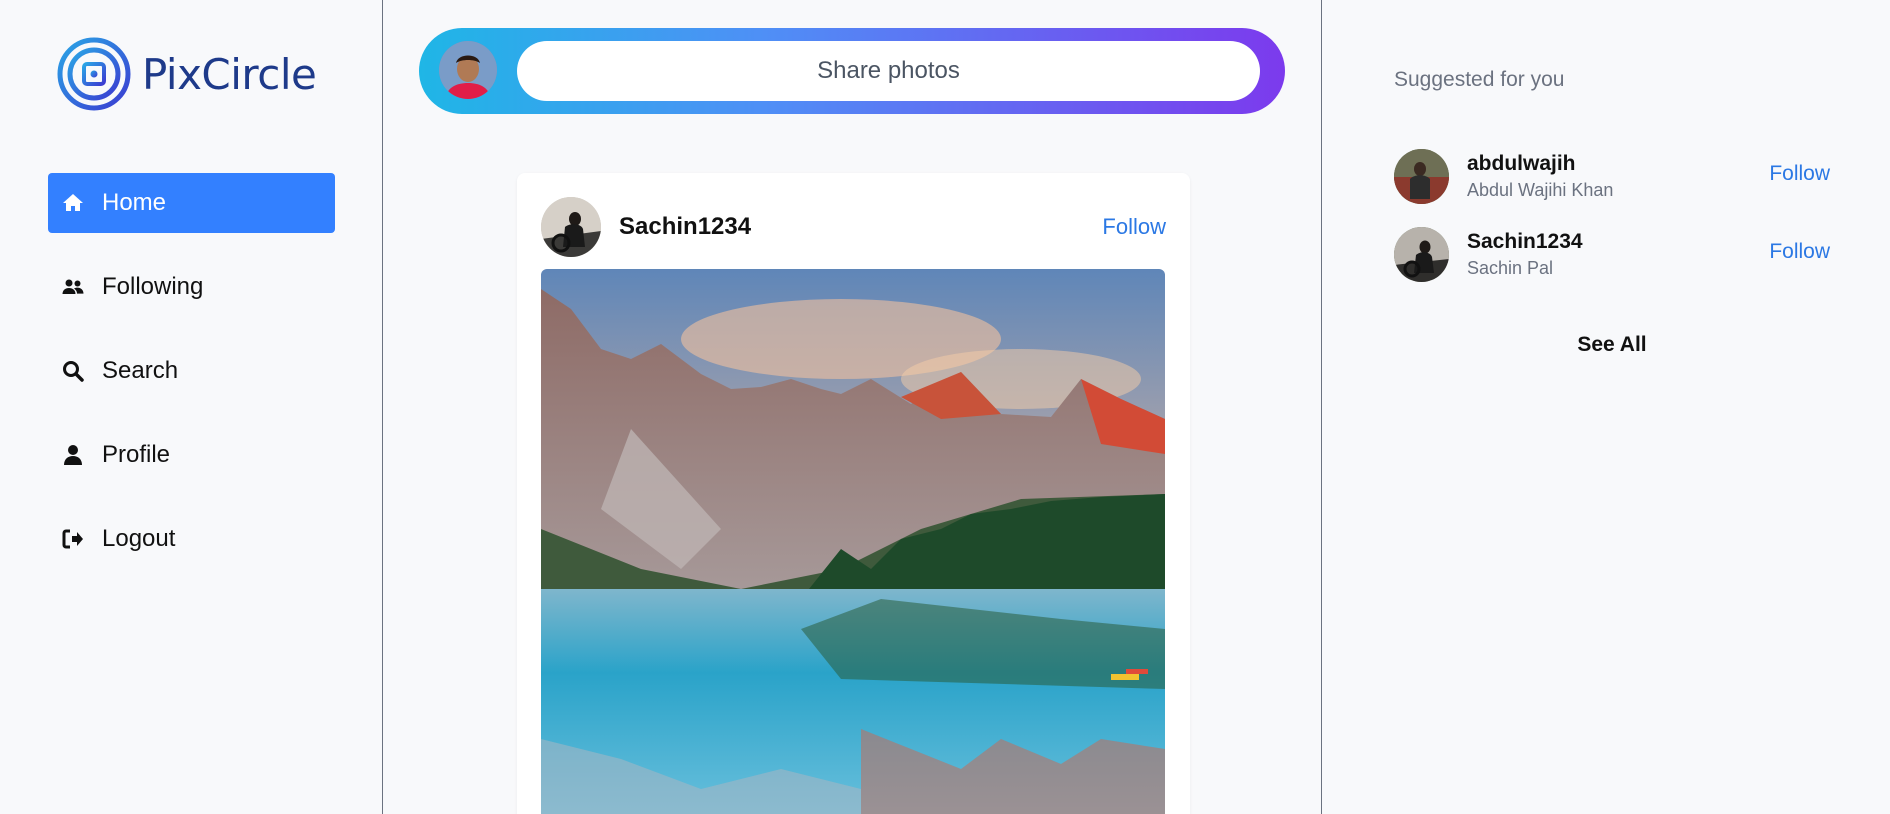  I want to click on logo: PixCircle, so click(186, 74).